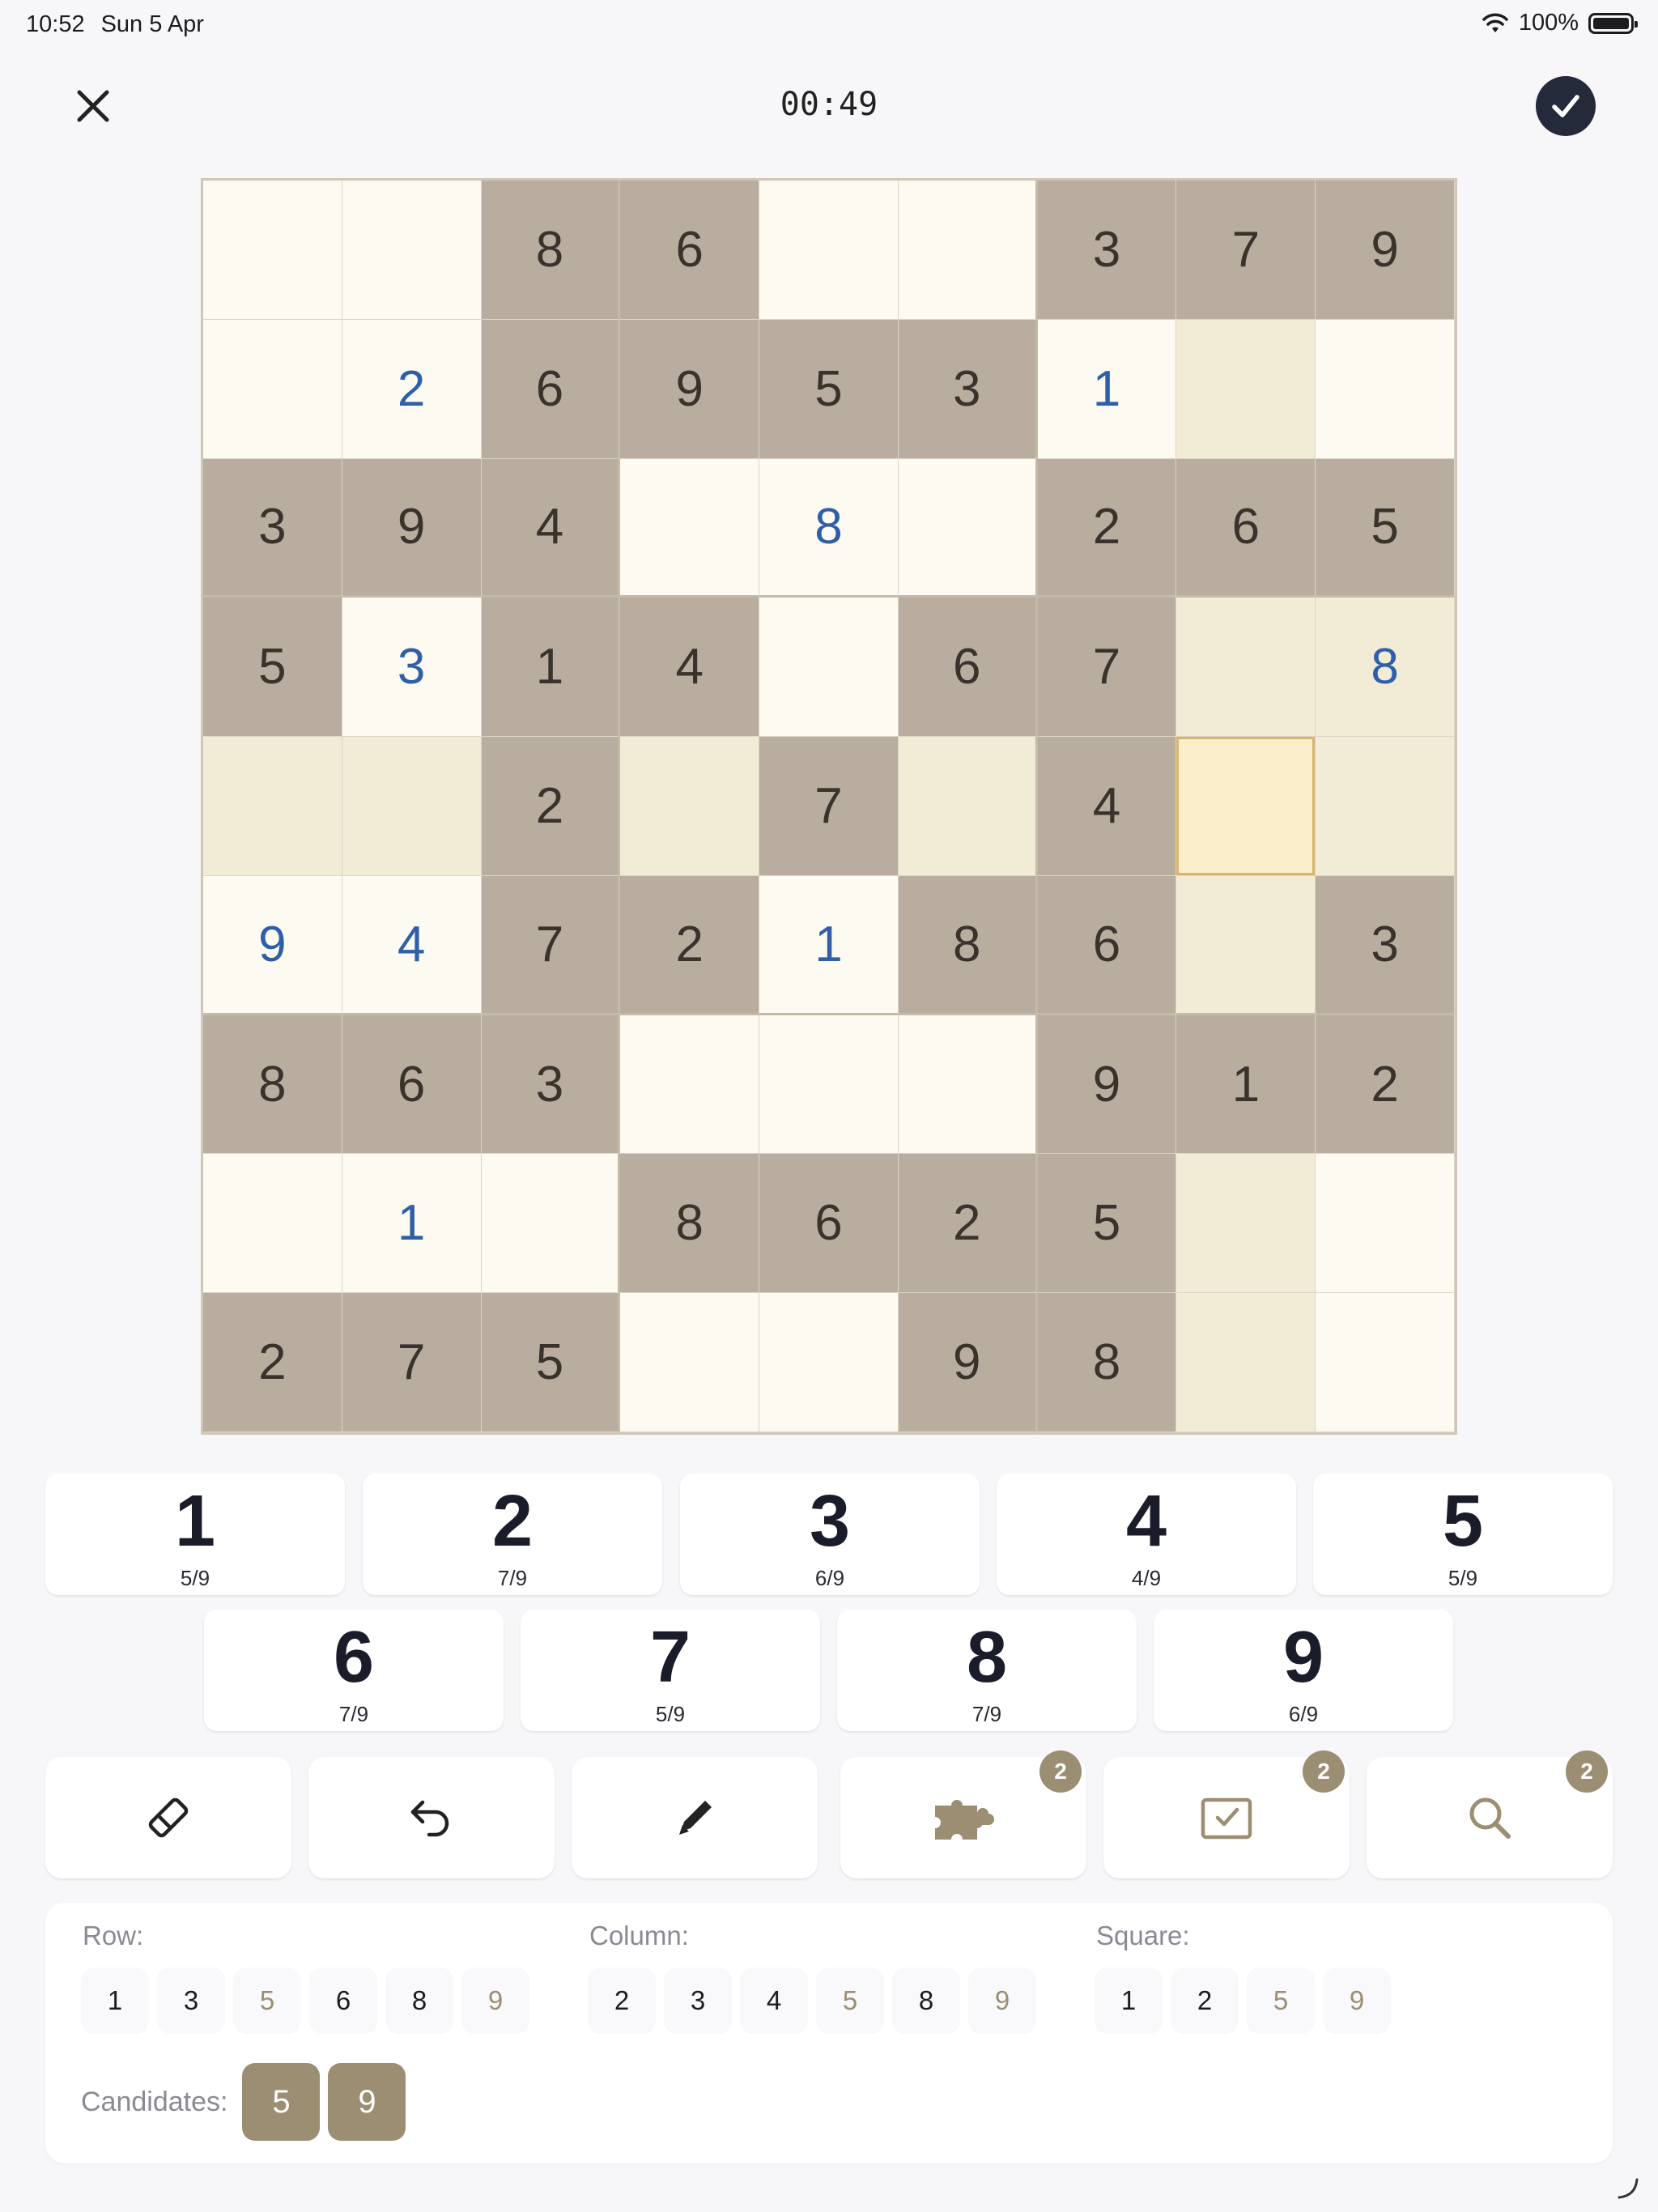 This screenshot has height=2212, width=1658. I want to click on hint-button: 2, so click(963, 1814).